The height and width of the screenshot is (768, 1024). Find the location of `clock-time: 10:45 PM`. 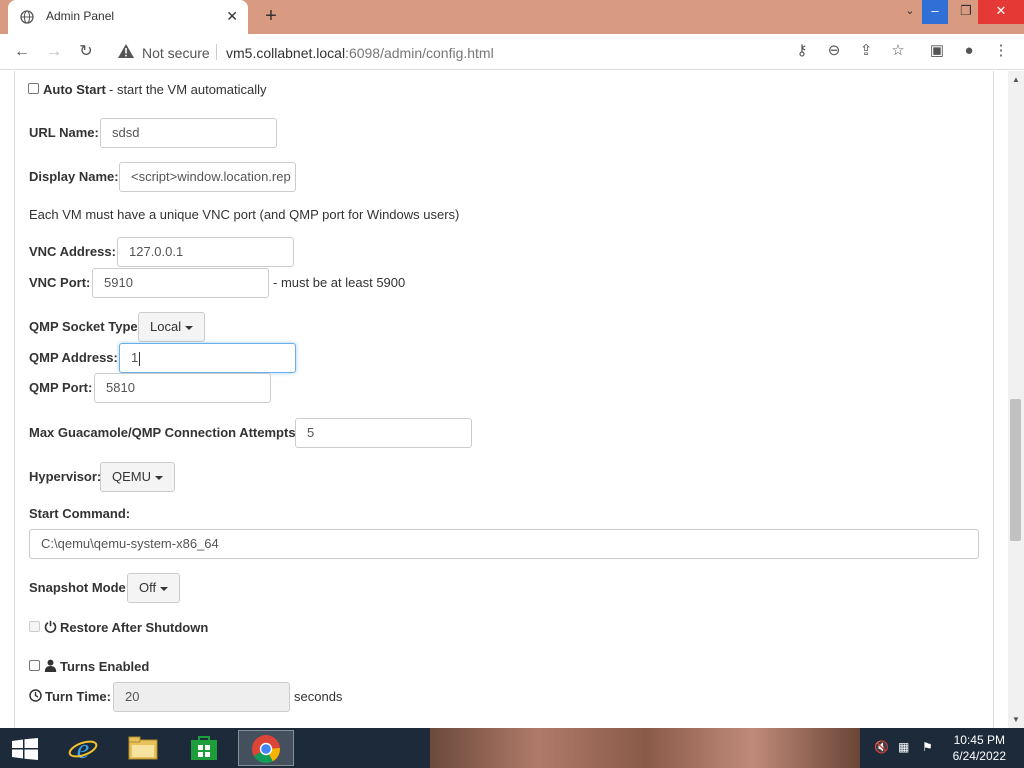

clock-time: 10:45 PM is located at coordinates (979, 740).